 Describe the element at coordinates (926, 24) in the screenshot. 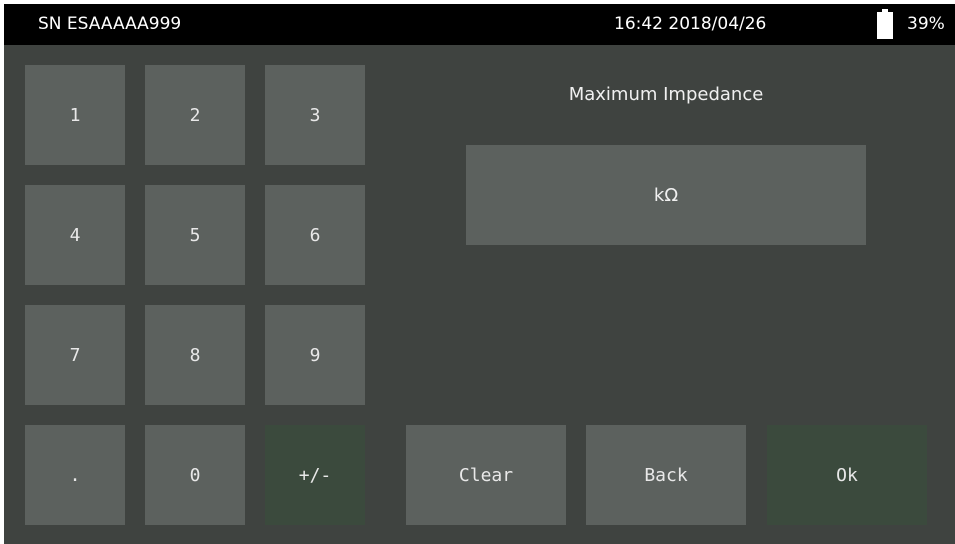

I see `battery-percent: 39%` at that location.